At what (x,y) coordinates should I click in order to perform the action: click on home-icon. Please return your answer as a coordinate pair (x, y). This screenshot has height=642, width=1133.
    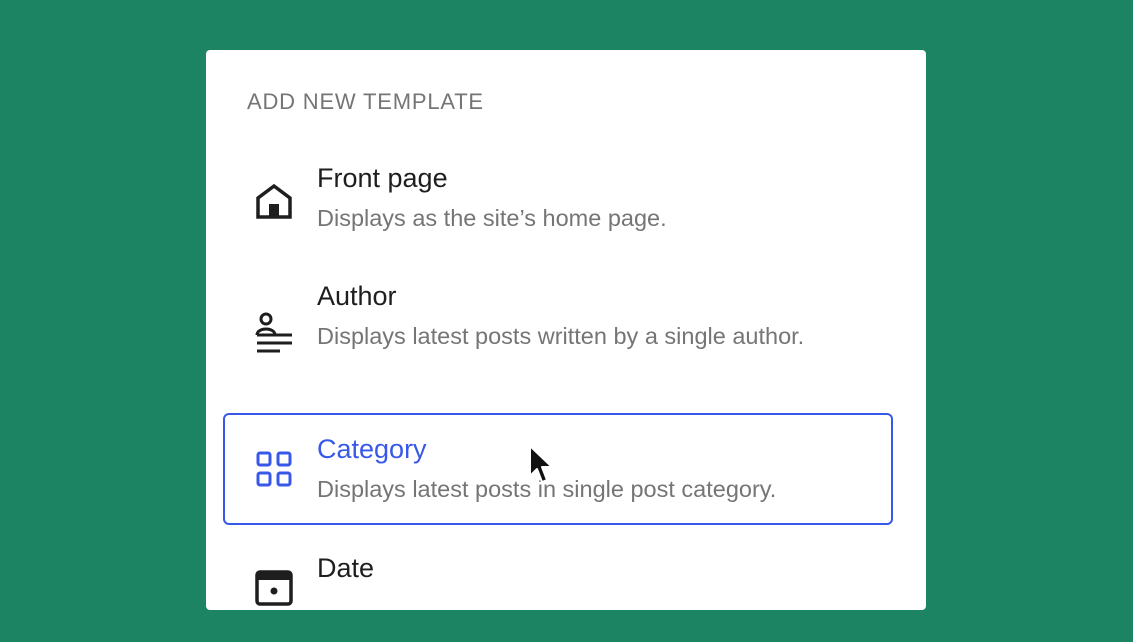
    Looking at the image, I should click on (274, 200).